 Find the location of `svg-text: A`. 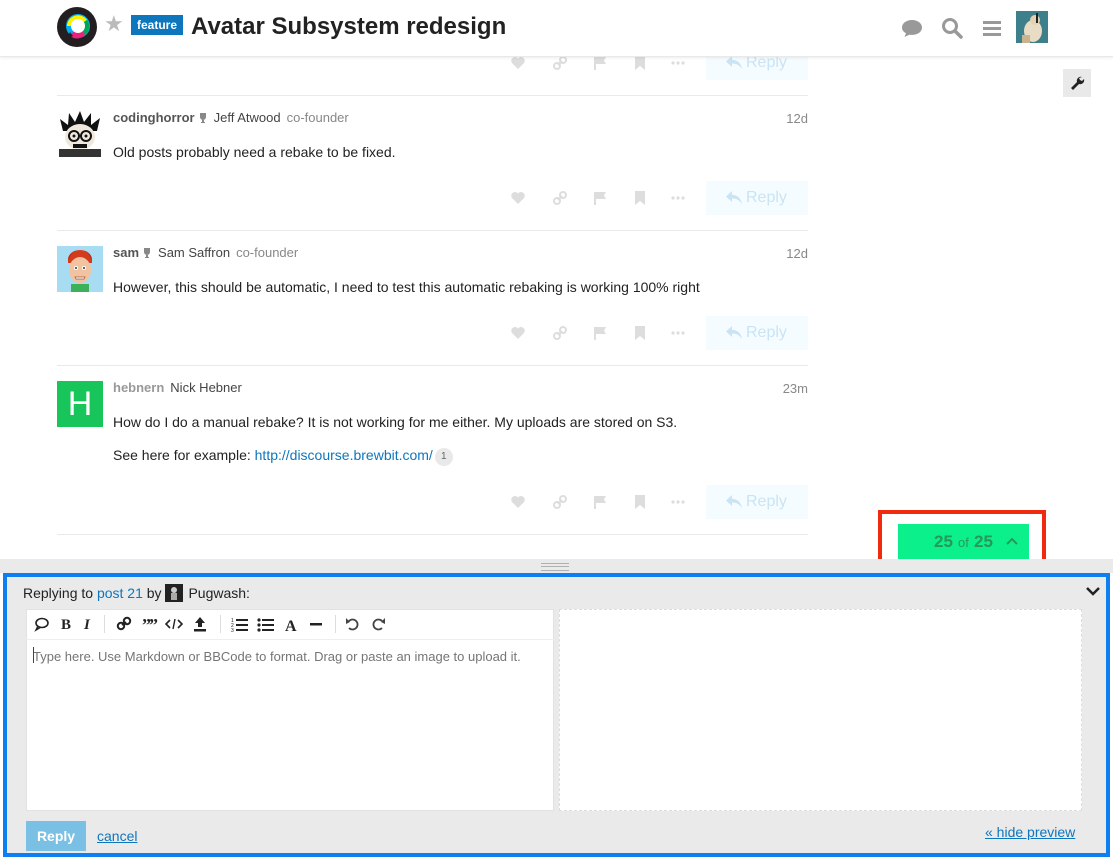

svg-text: A is located at coordinates (291, 625).